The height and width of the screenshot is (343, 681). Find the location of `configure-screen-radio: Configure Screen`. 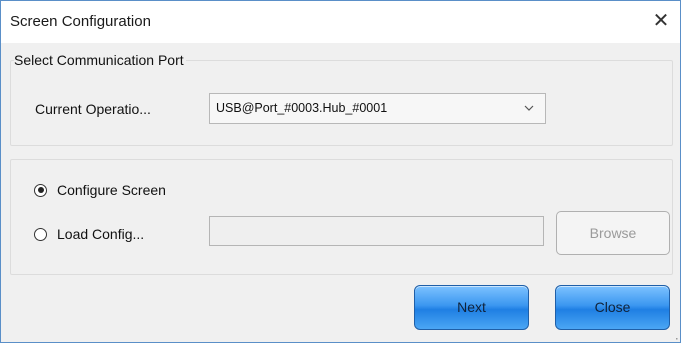

configure-screen-radio: Configure Screen is located at coordinates (100, 190).